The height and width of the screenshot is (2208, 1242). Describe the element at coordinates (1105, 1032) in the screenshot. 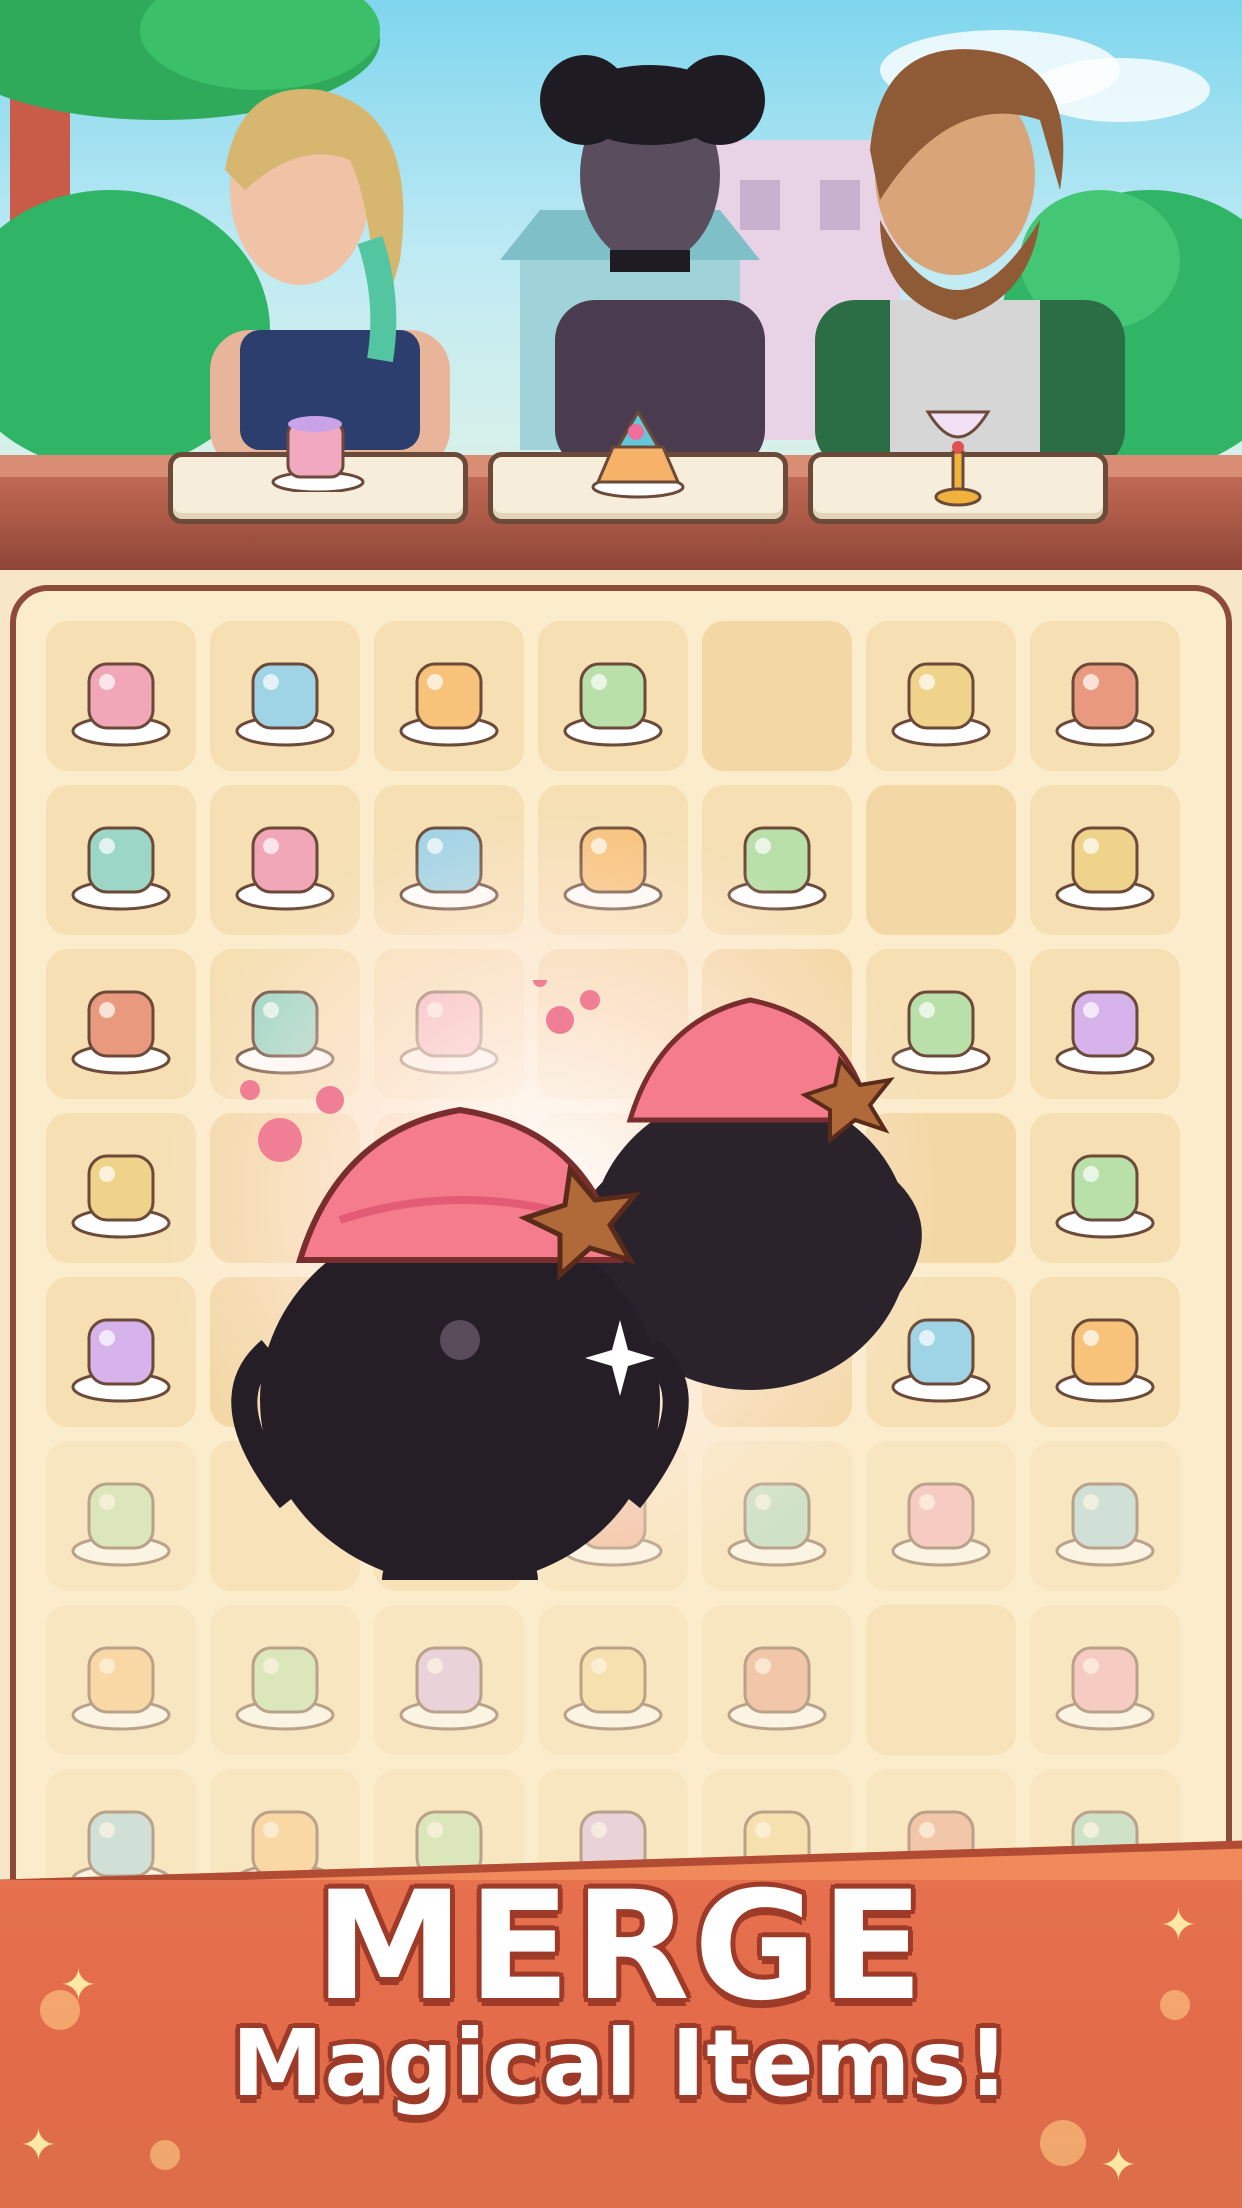

I see `magic-cauldron-icon` at that location.